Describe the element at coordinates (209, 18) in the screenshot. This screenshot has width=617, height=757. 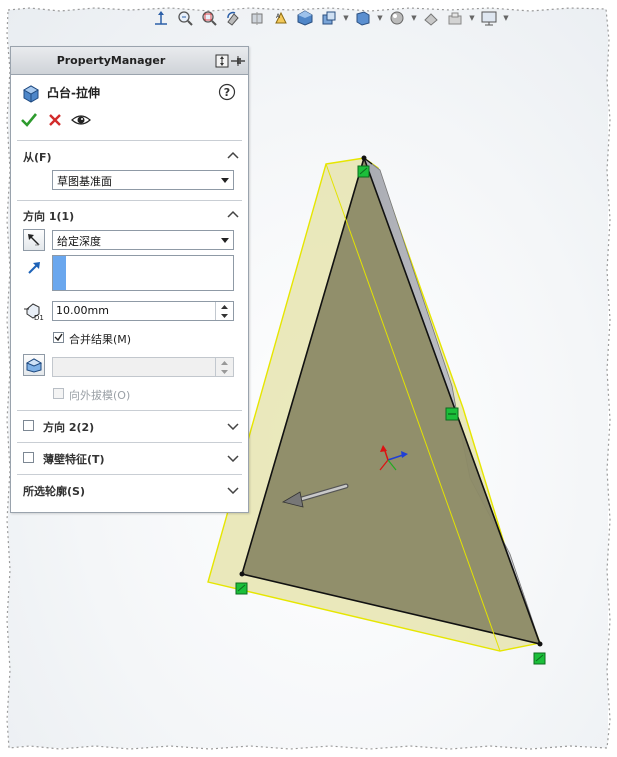
I see `zoom-to-area-icon` at that location.